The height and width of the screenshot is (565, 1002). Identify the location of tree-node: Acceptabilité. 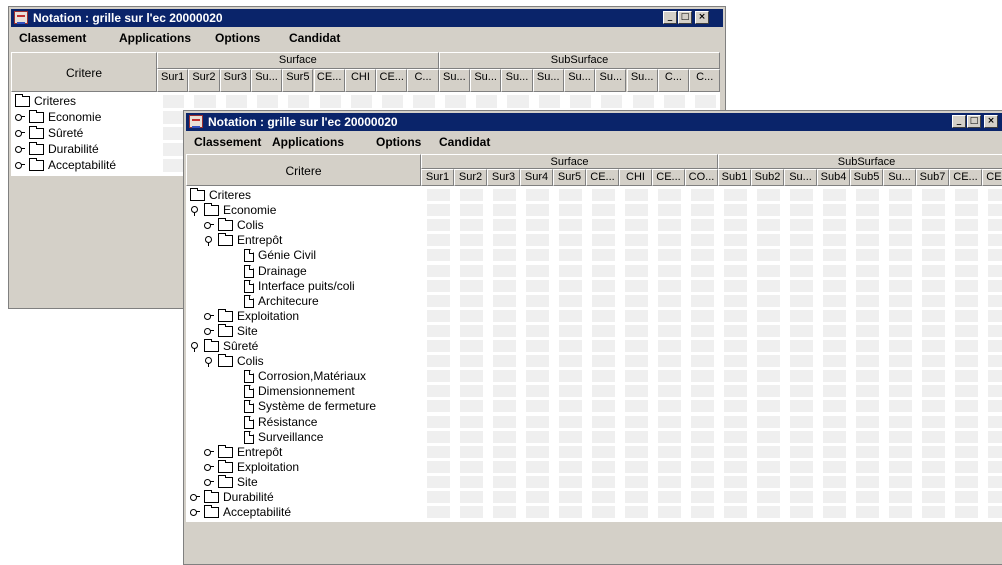
(84, 165).